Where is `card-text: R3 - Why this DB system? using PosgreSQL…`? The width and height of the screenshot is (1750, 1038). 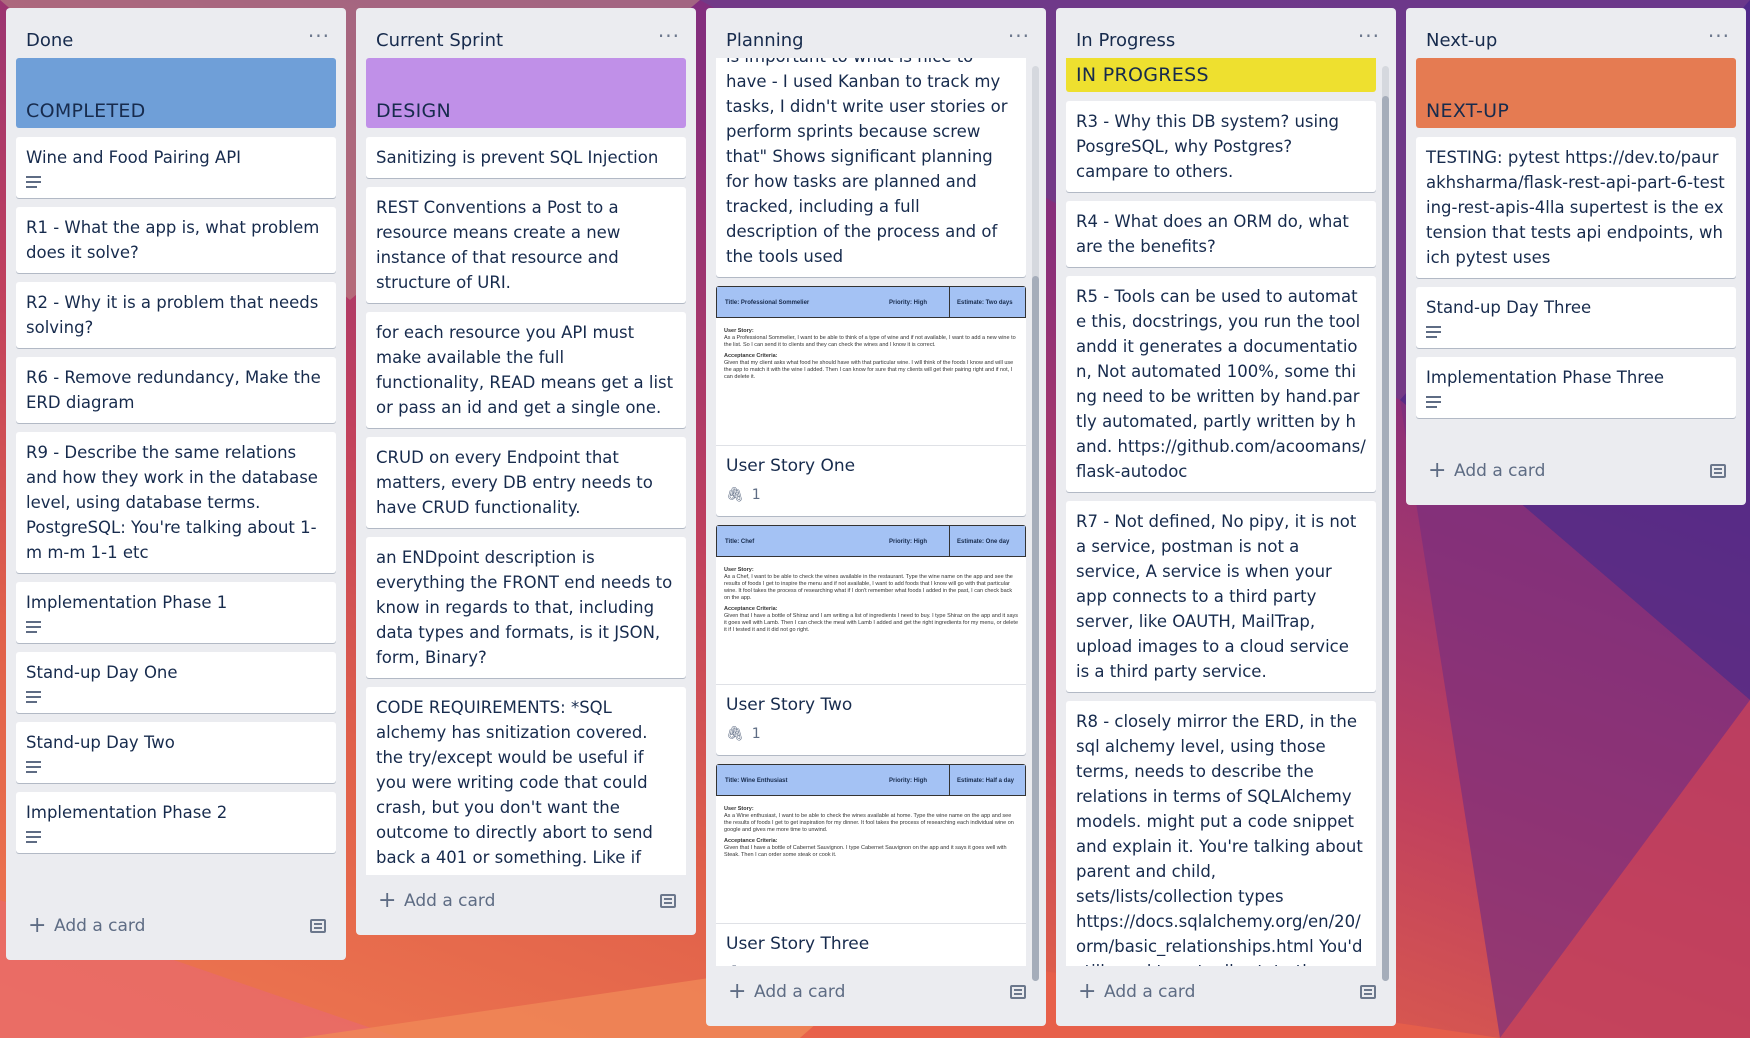 card-text: R3 - Why this DB system? using PosgreSQL… is located at coordinates (1208, 146).